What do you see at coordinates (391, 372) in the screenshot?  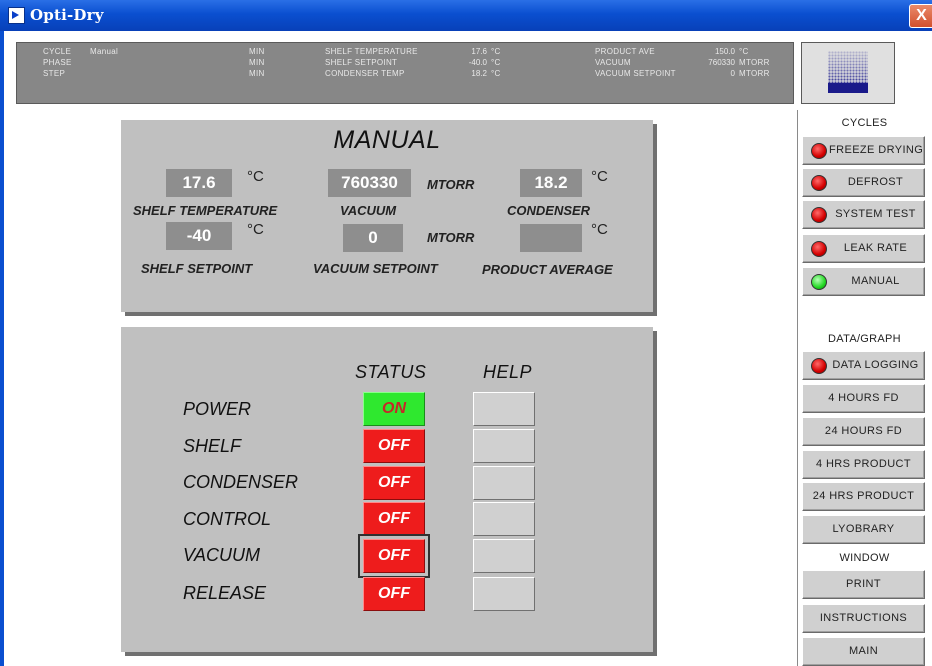 I see `status-column-header: STATUS` at bounding box center [391, 372].